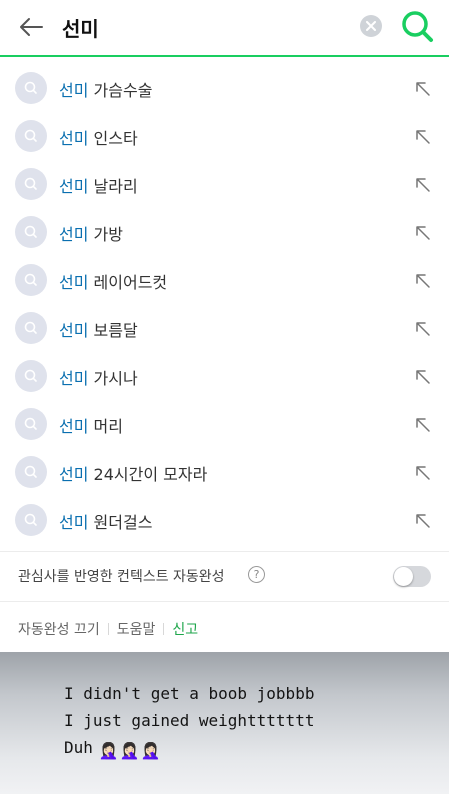  I want to click on toggle-knob, so click(403, 576).